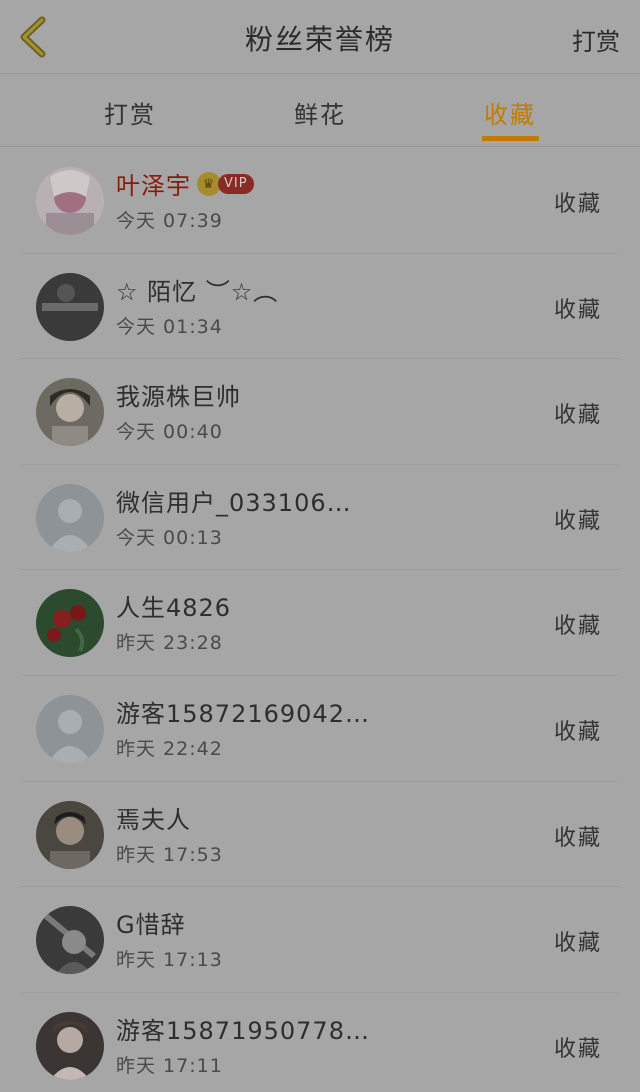  I want to click on fan-name: G惜辞, so click(151, 925).